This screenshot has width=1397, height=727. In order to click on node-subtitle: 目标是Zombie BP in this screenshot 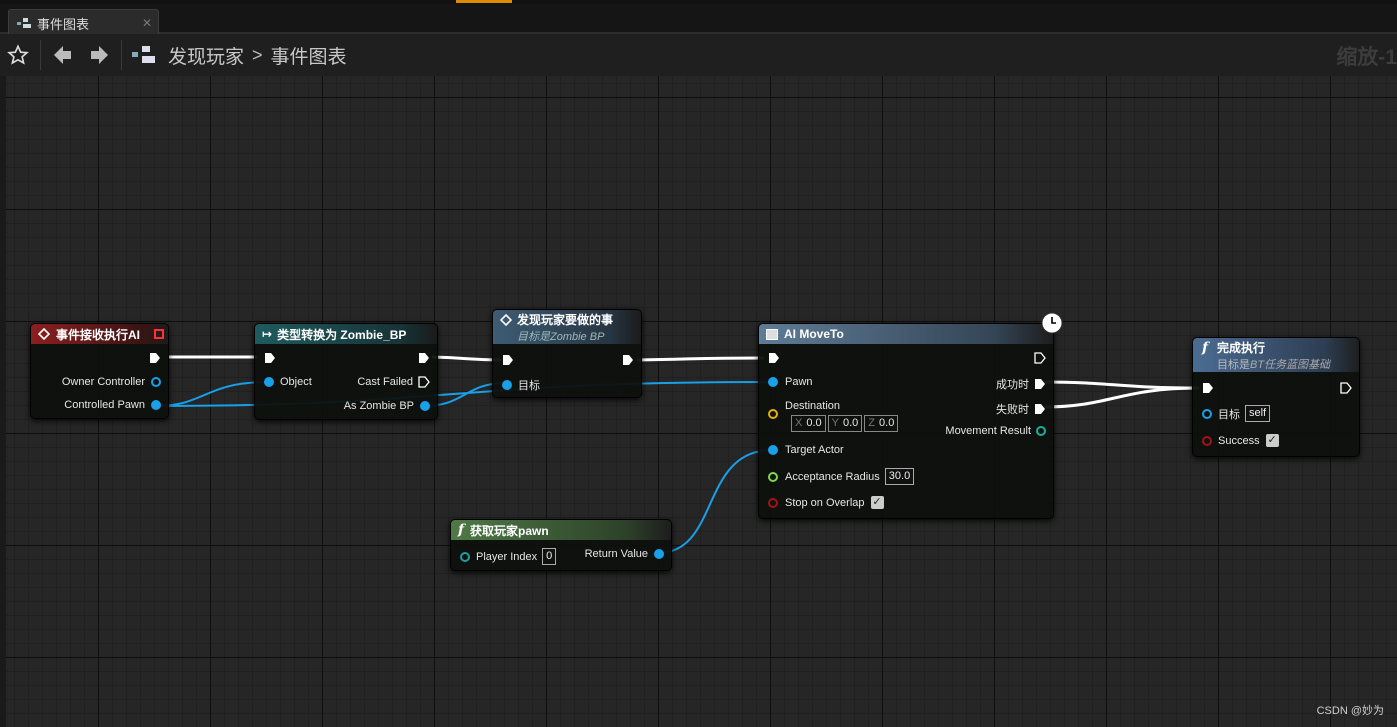, I will do `click(561, 336)`.